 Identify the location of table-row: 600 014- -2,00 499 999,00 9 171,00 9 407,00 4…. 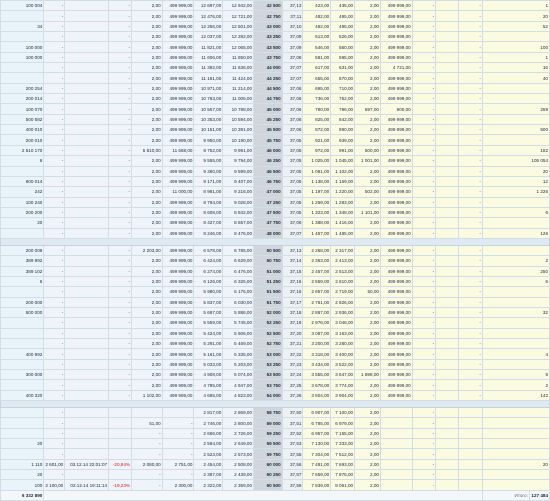
(275, 181).